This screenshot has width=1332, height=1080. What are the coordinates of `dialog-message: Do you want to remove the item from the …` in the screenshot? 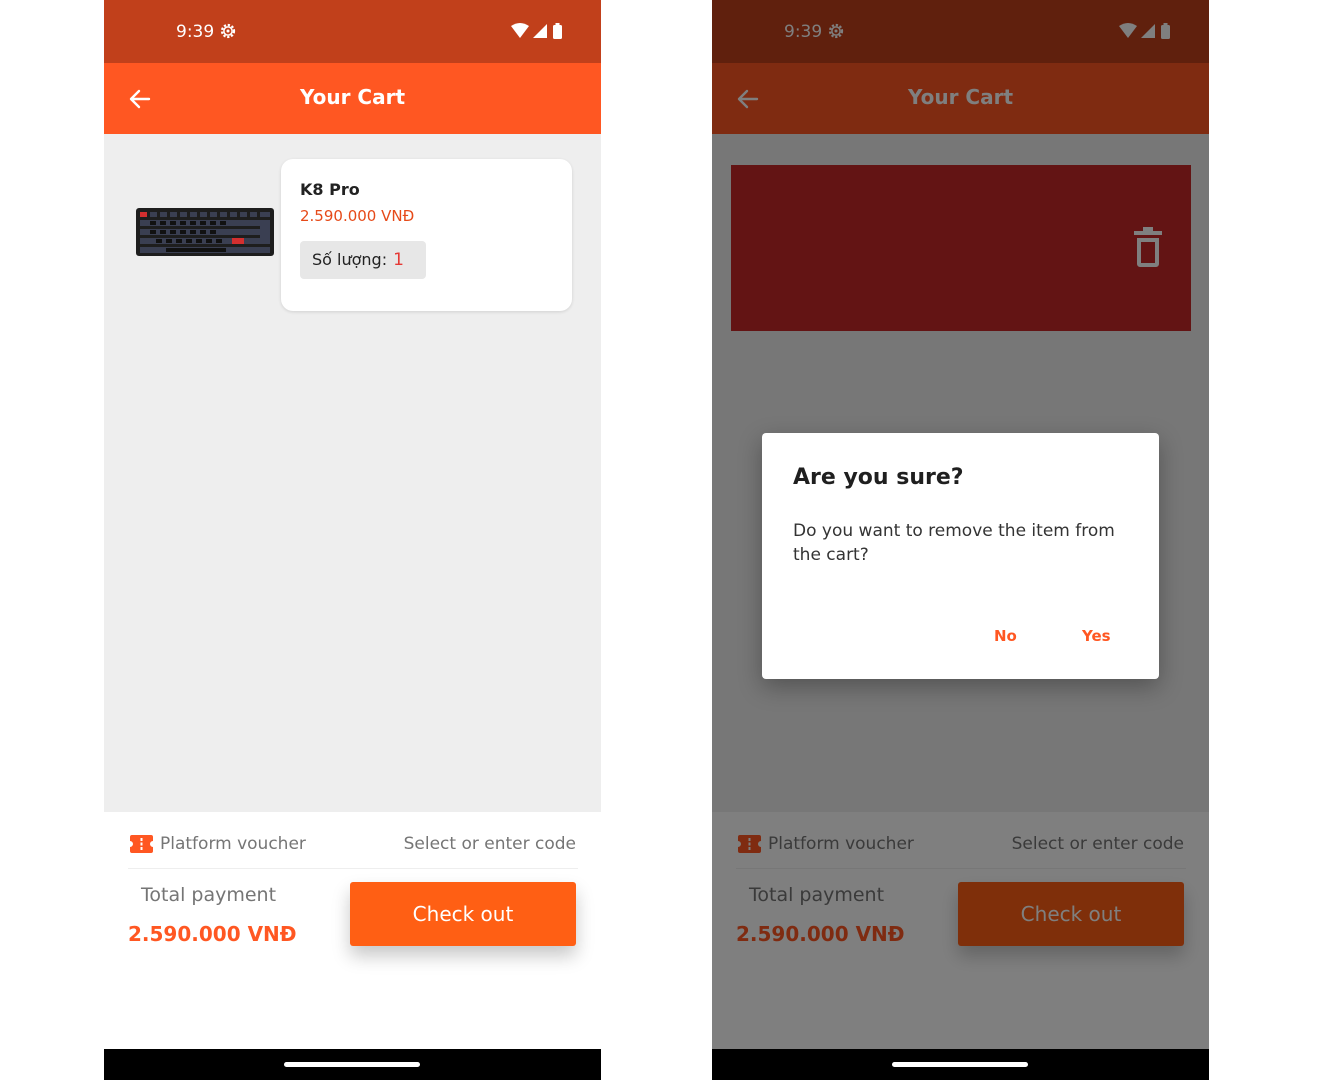 It's located at (954, 543).